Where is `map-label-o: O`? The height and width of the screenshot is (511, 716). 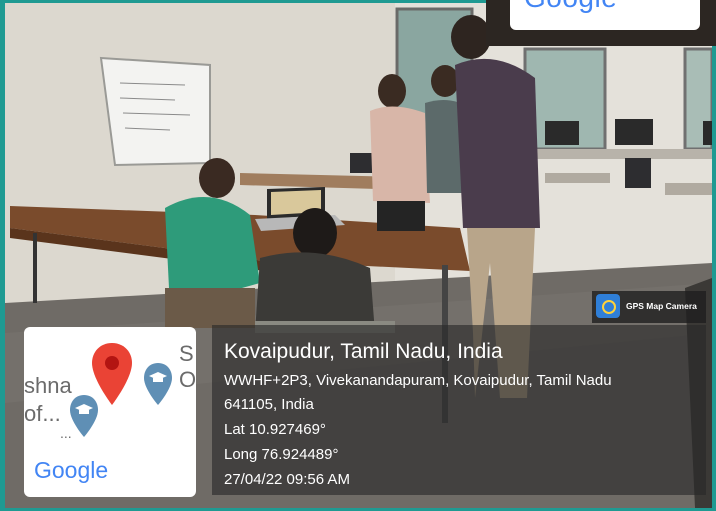 map-label-o: O is located at coordinates (187, 379).